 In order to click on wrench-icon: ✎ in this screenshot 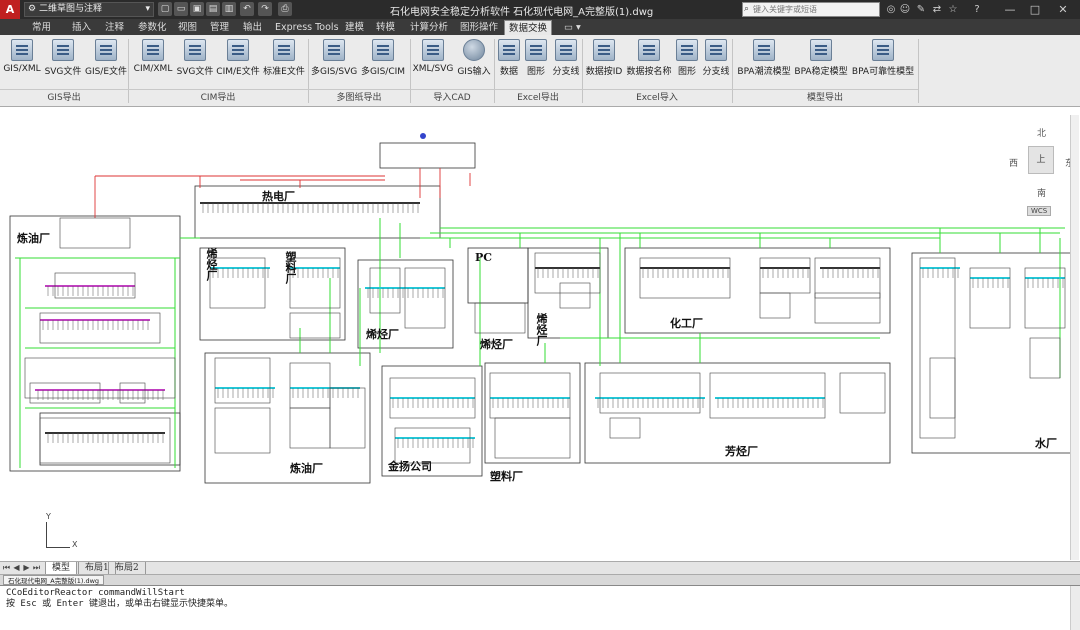, I will do `click(921, 9)`.